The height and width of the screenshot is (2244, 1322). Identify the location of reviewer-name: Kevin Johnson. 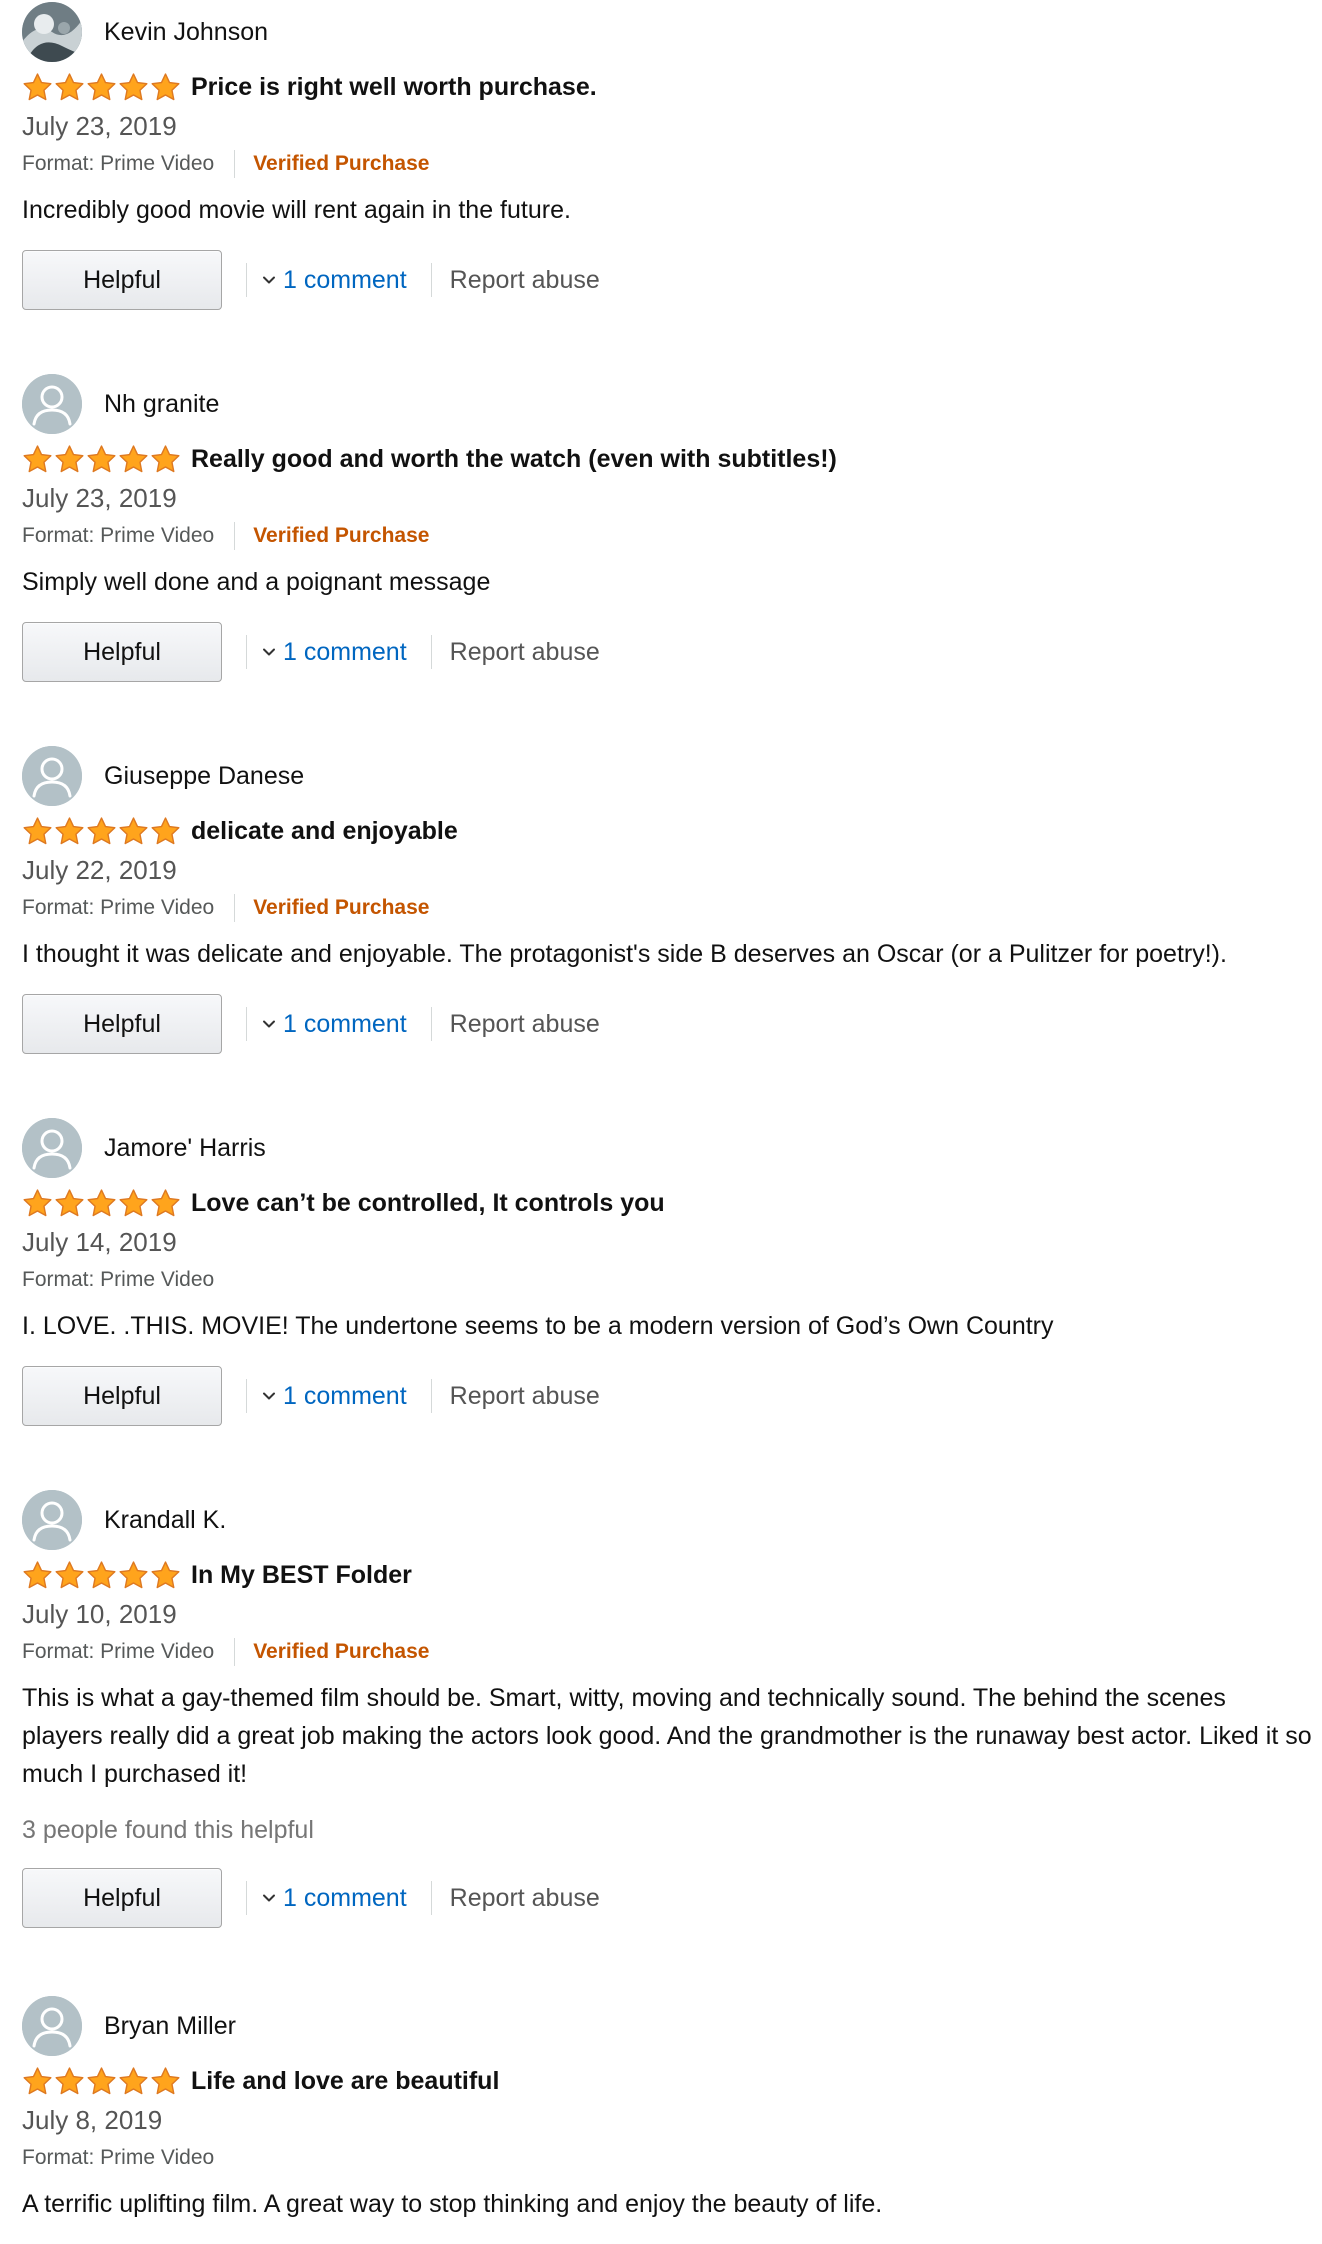
(186, 32).